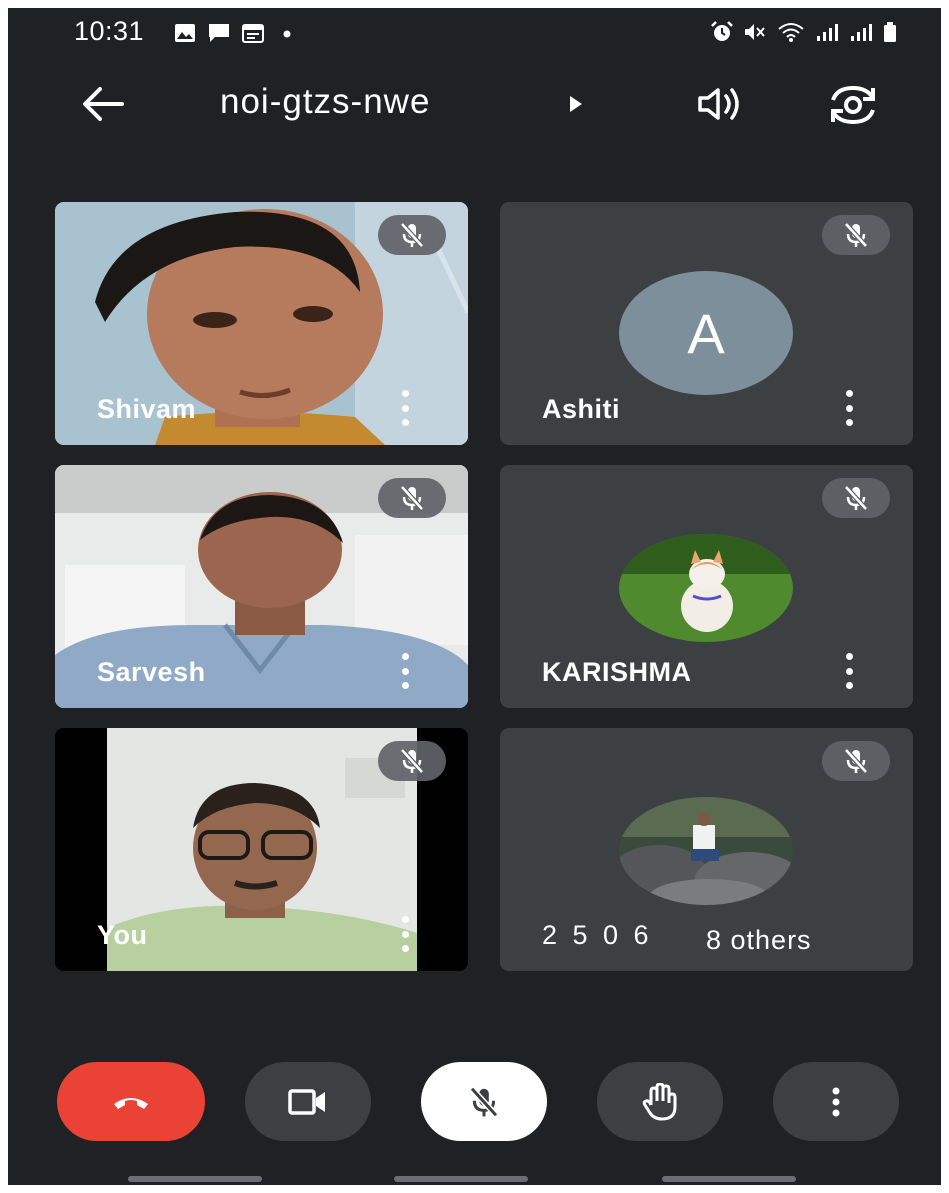 The image size is (949, 1193). What do you see at coordinates (219, 33) in the screenshot?
I see `message-icon` at bounding box center [219, 33].